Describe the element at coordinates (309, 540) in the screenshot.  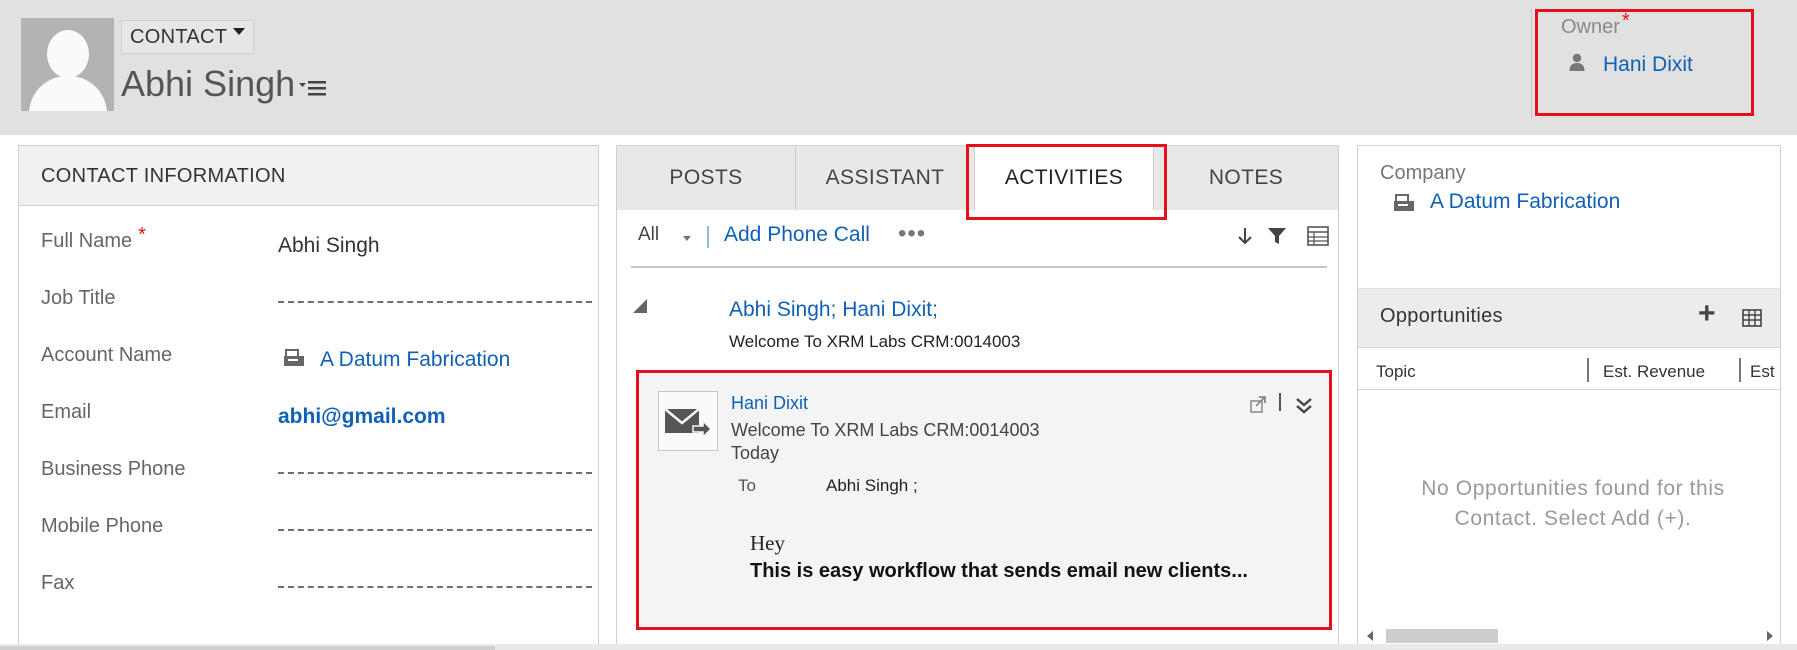
I see `field-mobile-phone: Mobile Phone` at that location.